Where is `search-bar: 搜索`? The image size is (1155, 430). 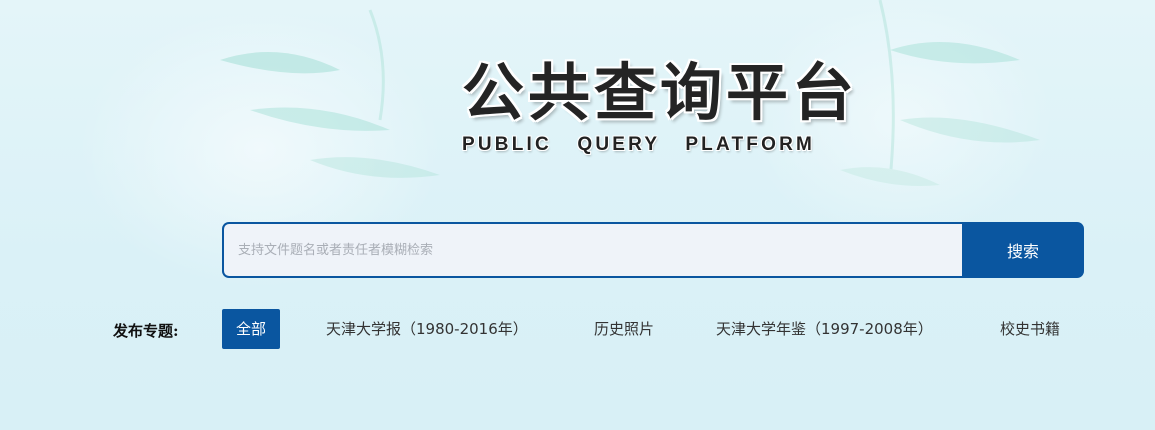
search-bar: 搜索 is located at coordinates (653, 250).